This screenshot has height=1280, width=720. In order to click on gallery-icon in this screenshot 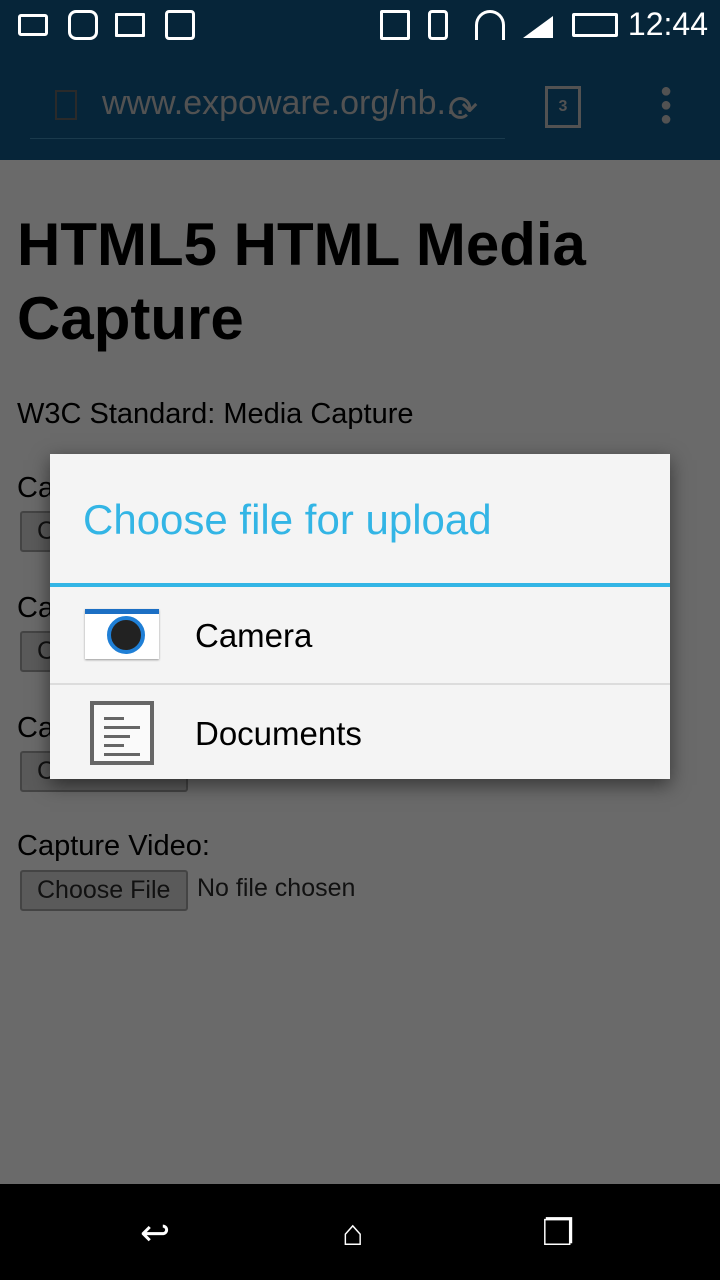, I will do `click(130, 25)`.